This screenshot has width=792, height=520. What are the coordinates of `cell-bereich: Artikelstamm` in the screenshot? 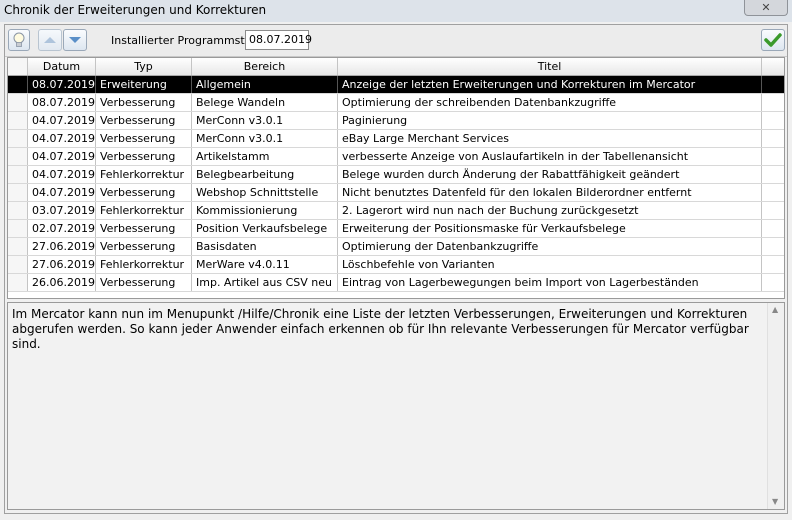 It's located at (265, 156).